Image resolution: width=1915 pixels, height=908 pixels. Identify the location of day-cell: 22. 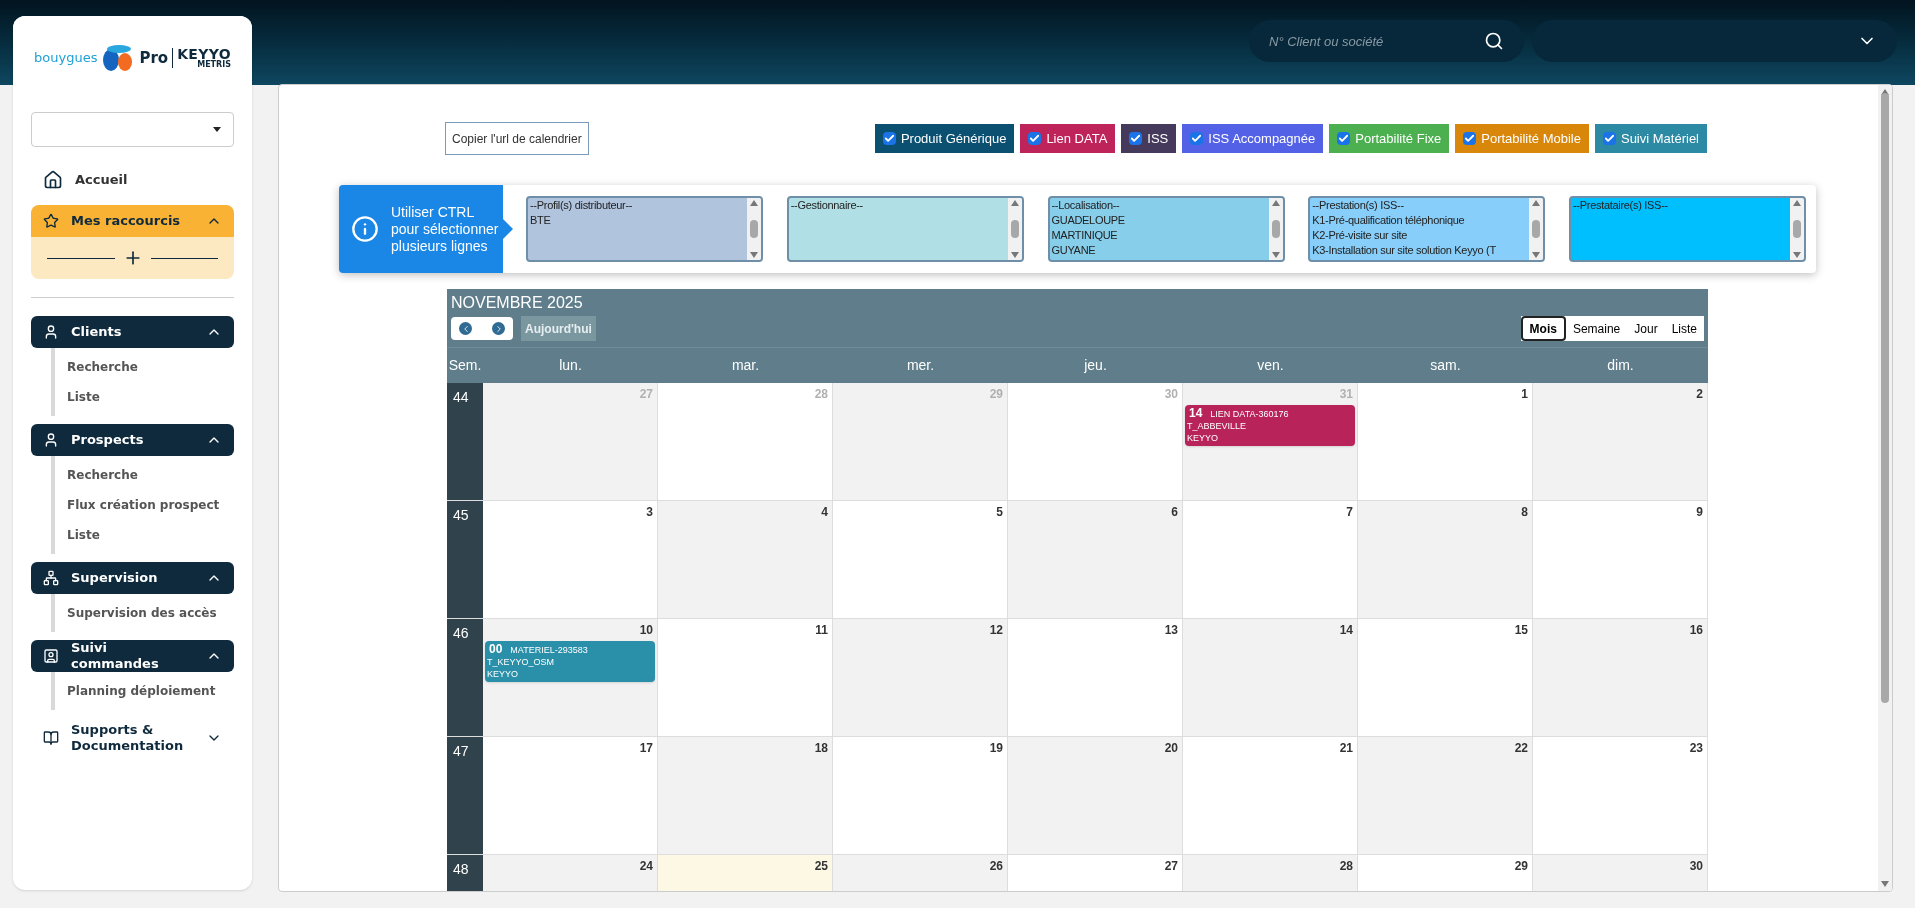
(1445, 795).